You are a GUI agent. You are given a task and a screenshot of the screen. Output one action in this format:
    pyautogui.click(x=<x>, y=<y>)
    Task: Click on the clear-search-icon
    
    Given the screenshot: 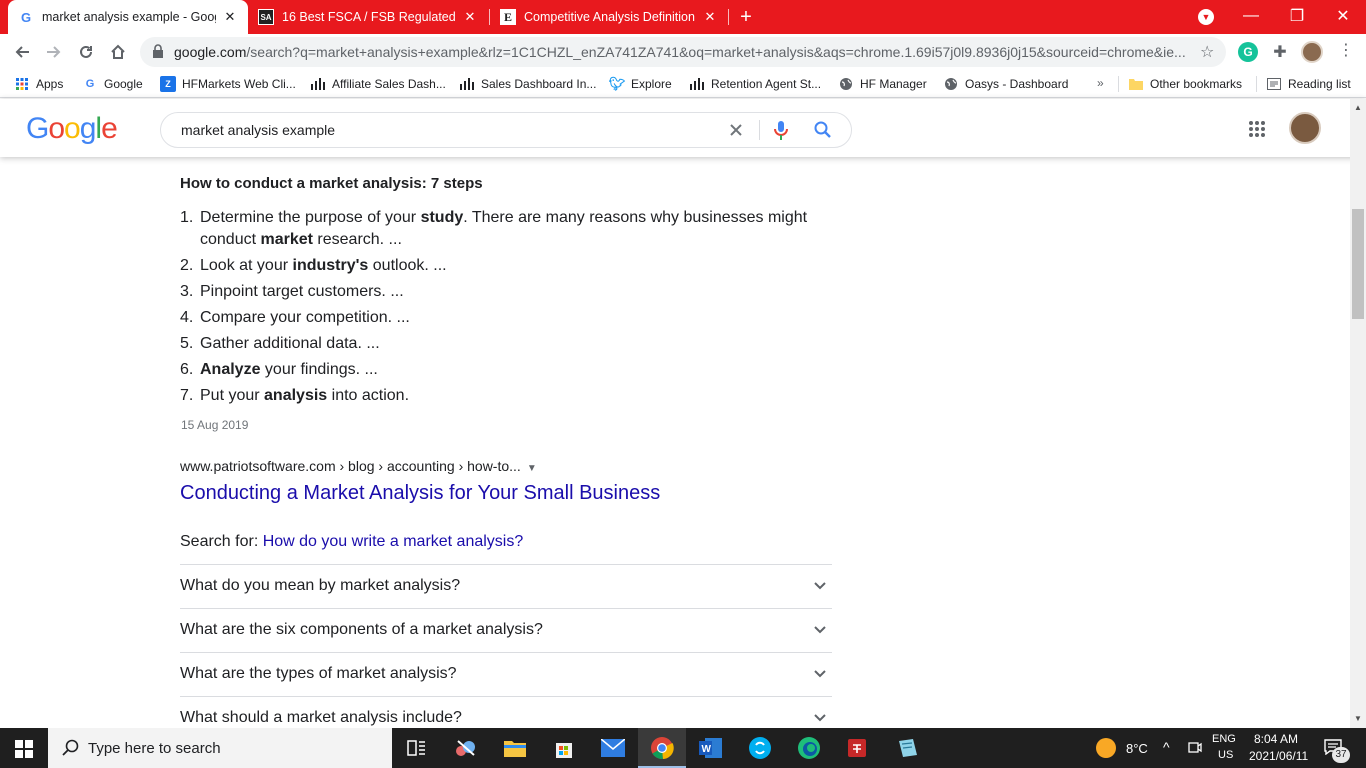 What is the action you would take?
    pyautogui.click(x=736, y=130)
    